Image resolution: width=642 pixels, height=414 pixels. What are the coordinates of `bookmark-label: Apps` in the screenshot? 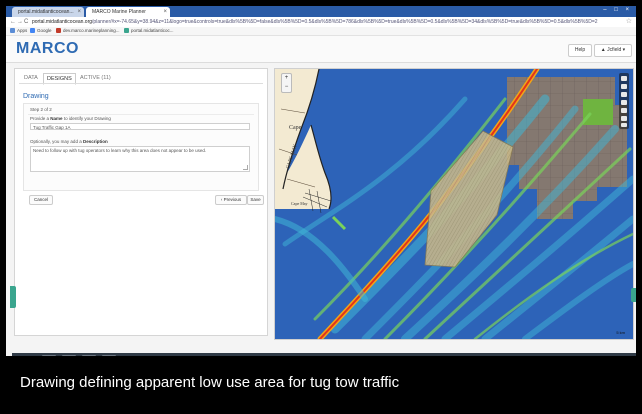 It's located at (22, 30).